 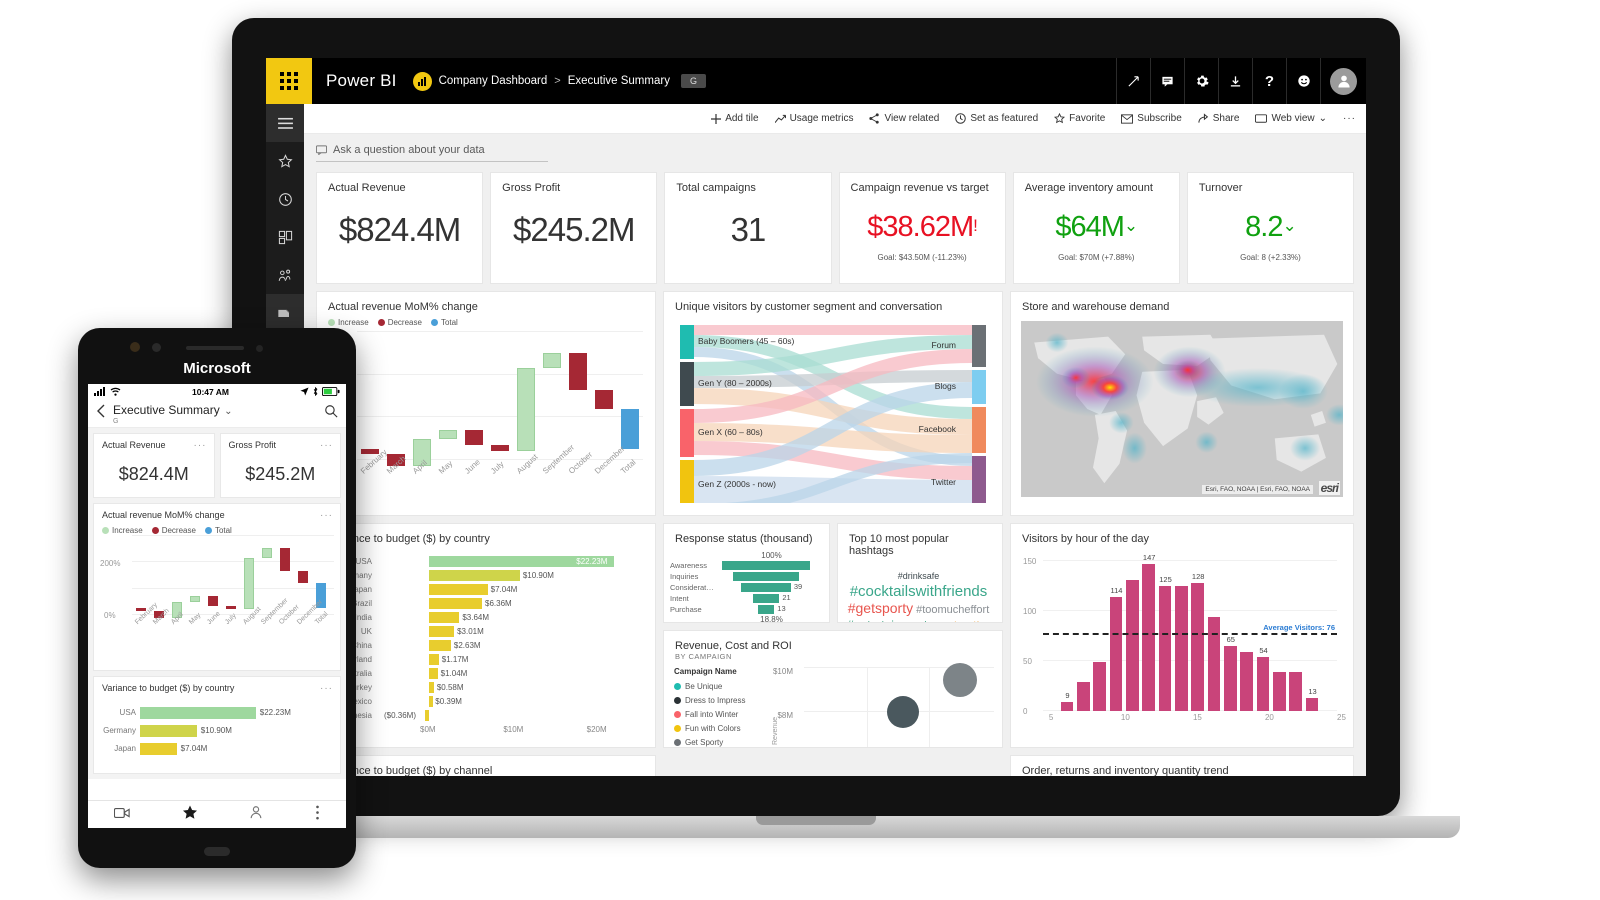 What do you see at coordinates (486, 765) in the screenshot?
I see `tile-variance-channel: Variance to budget ($) by channel` at bounding box center [486, 765].